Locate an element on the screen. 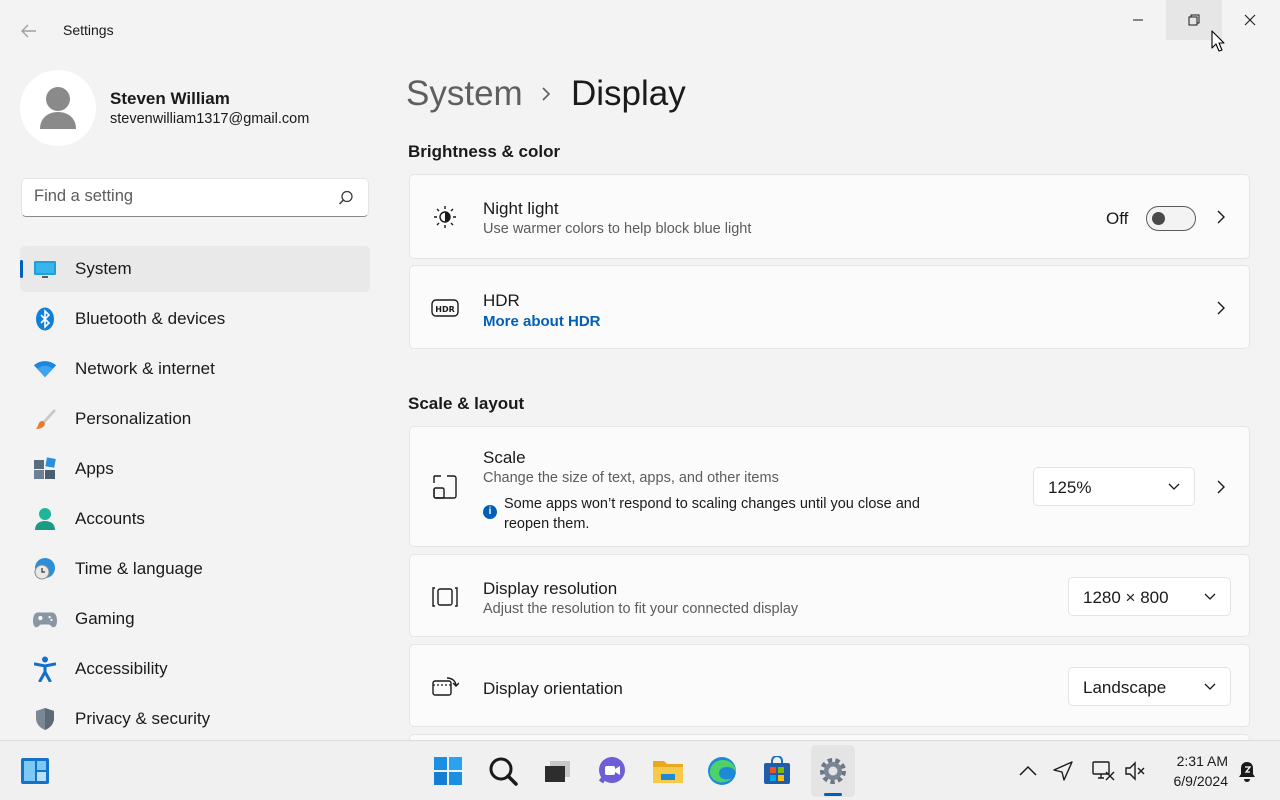  sidebar-item-label: Personalization is located at coordinates (133, 418).